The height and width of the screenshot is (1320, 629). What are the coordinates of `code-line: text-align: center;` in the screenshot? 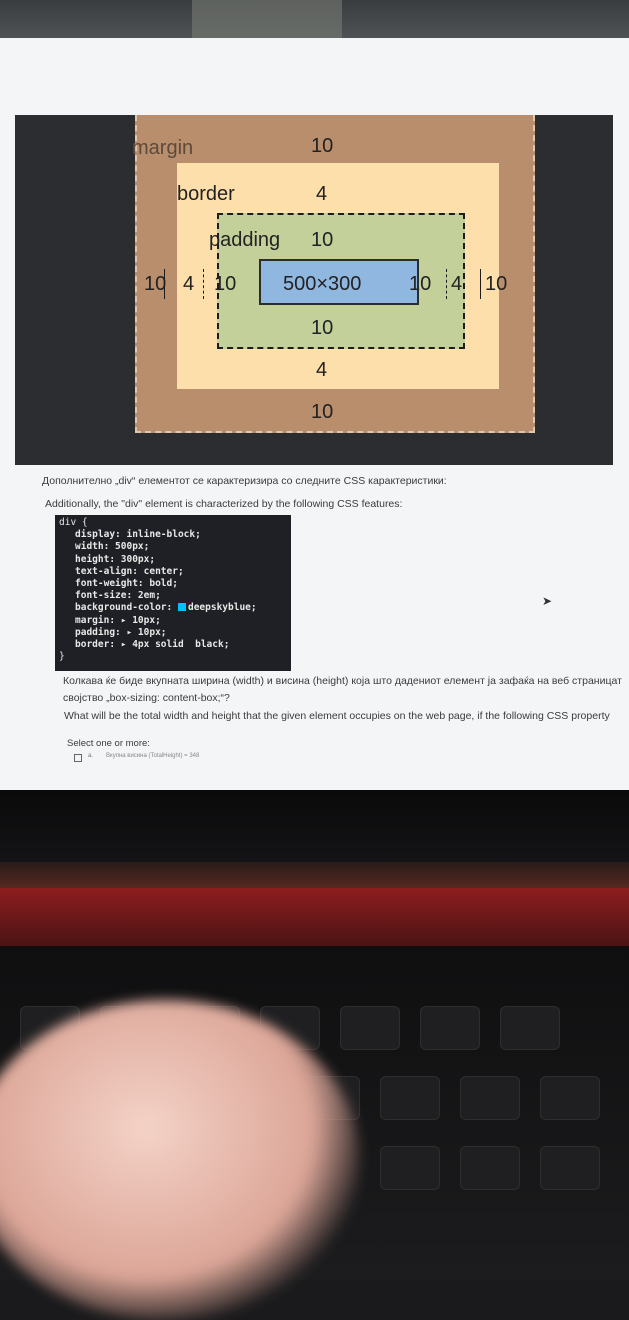 It's located at (129, 571).